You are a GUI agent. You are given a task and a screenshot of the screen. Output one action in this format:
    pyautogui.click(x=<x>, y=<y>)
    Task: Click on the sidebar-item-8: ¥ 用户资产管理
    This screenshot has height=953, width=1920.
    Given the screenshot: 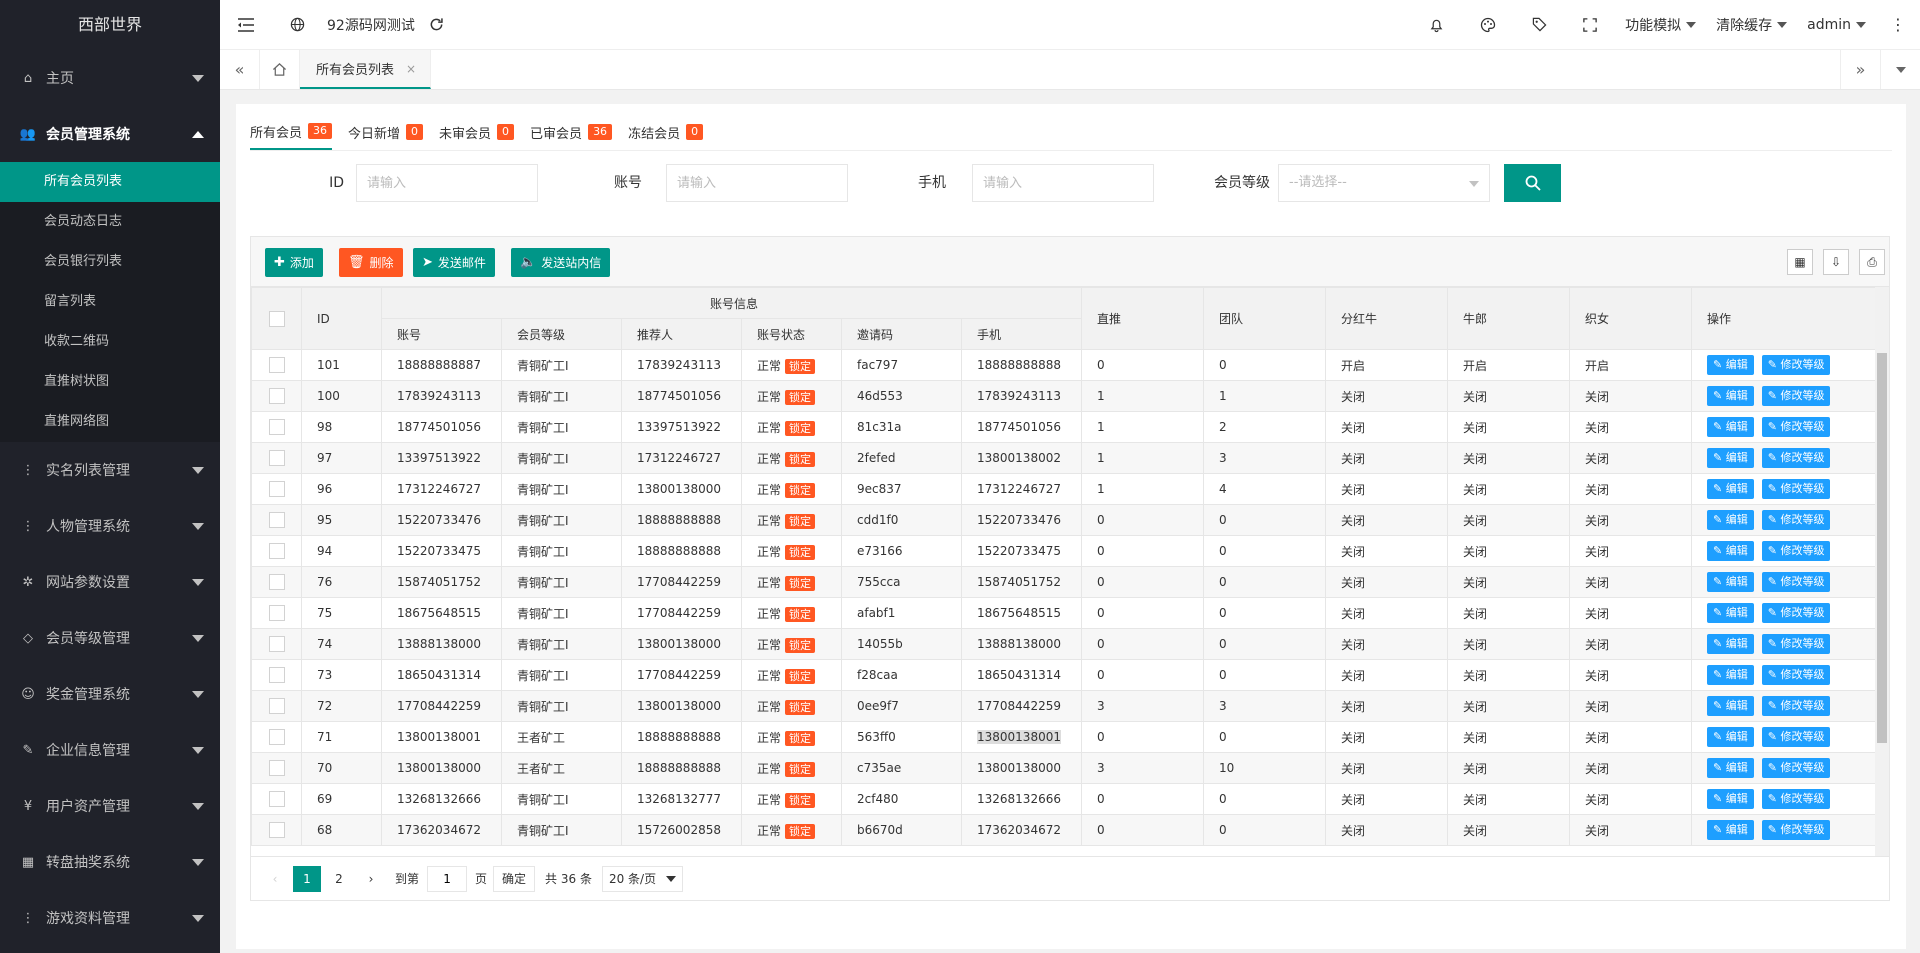 What is the action you would take?
    pyautogui.click(x=110, y=806)
    